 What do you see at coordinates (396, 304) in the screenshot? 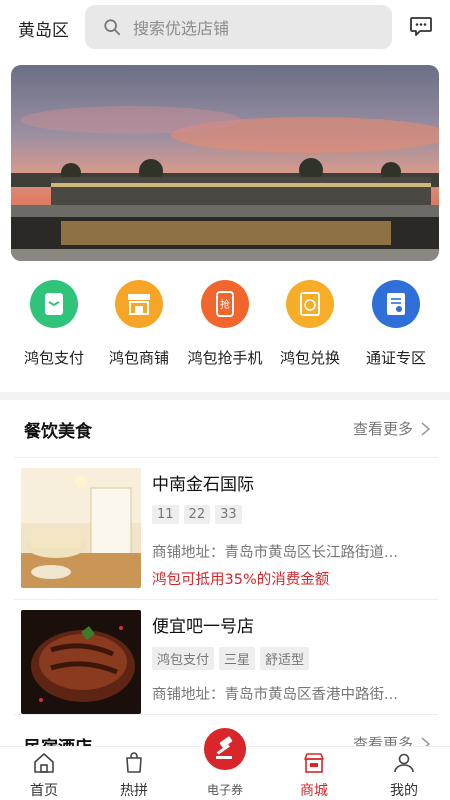
I see `certificate-icon` at bounding box center [396, 304].